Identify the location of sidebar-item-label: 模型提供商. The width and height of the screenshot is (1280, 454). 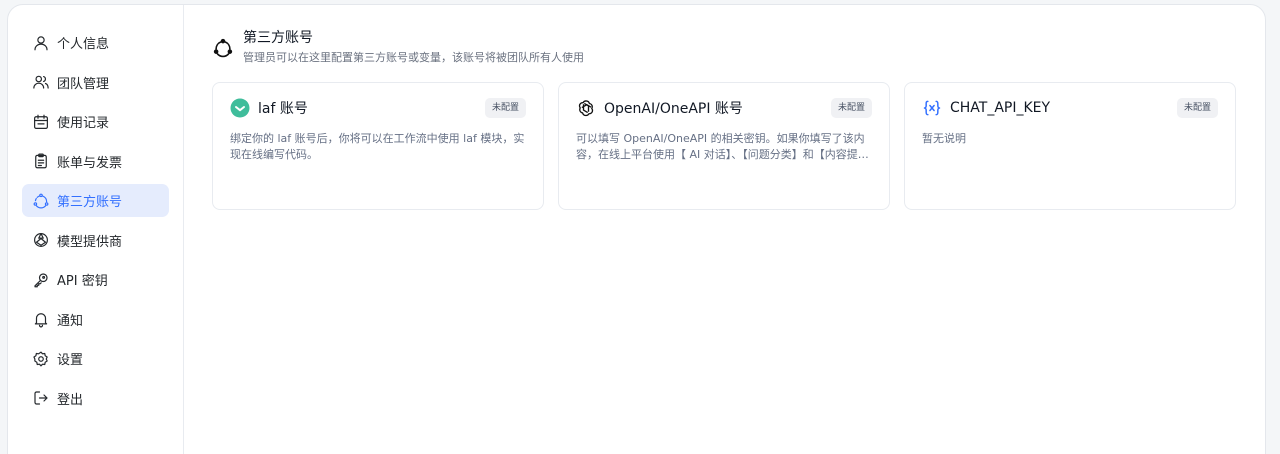
(90, 242).